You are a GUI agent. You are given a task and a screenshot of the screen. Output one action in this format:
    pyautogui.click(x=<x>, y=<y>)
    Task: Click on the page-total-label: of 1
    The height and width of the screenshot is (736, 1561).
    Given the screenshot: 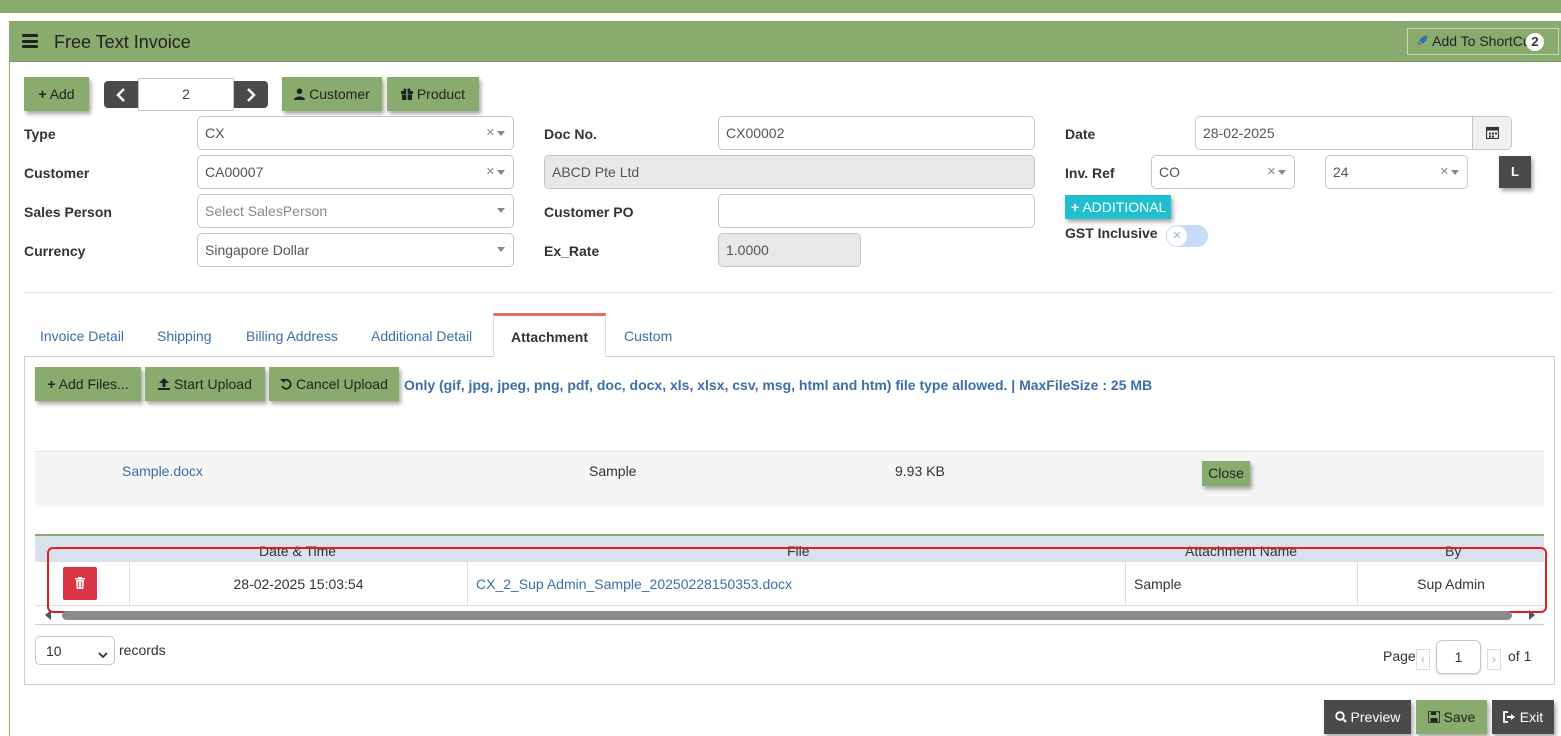 What is the action you would take?
    pyautogui.click(x=1520, y=656)
    